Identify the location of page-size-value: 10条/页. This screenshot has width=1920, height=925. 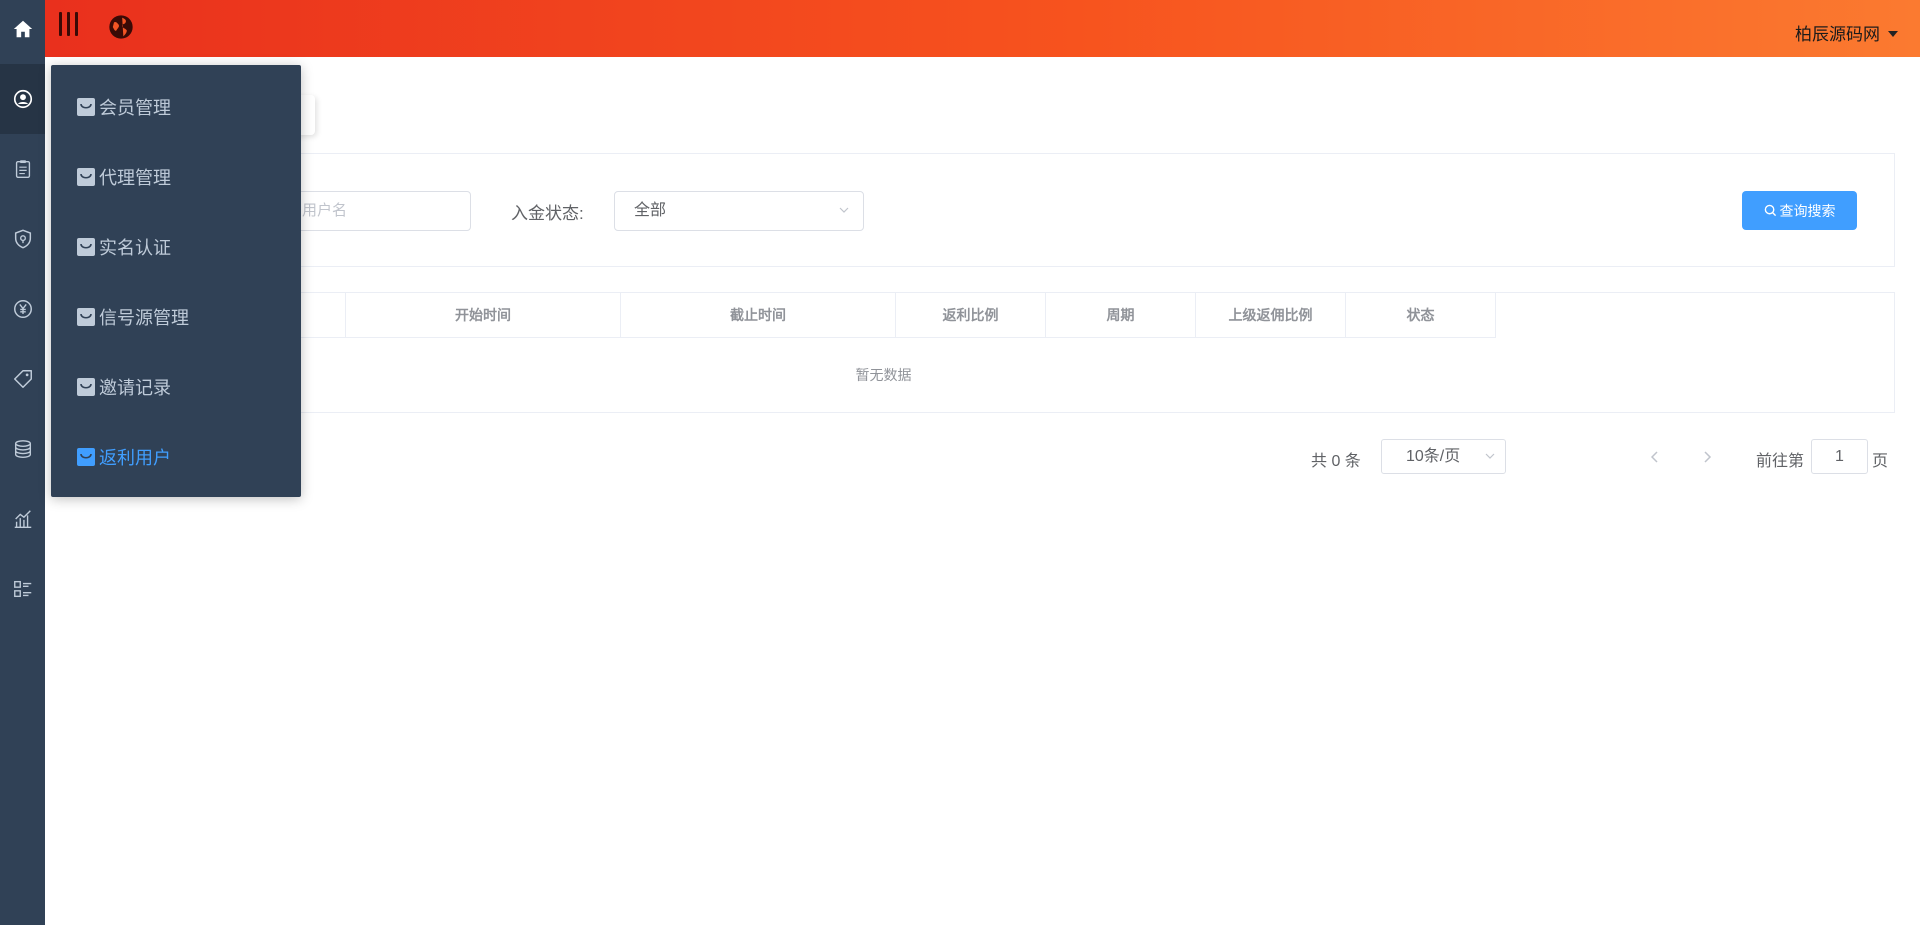
(1433, 456).